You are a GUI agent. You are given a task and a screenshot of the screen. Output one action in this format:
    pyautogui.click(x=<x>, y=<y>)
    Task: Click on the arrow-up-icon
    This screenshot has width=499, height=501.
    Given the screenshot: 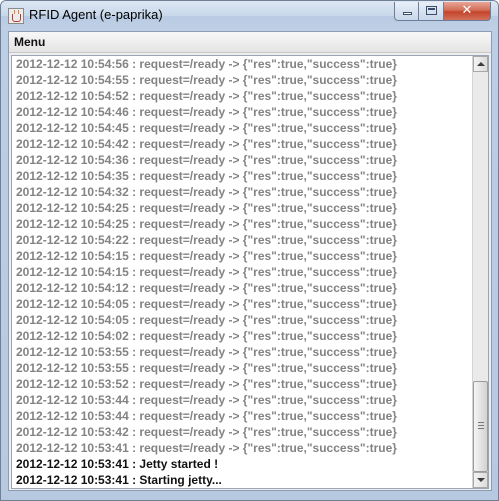 What is the action you would take?
    pyautogui.click(x=481, y=64)
    